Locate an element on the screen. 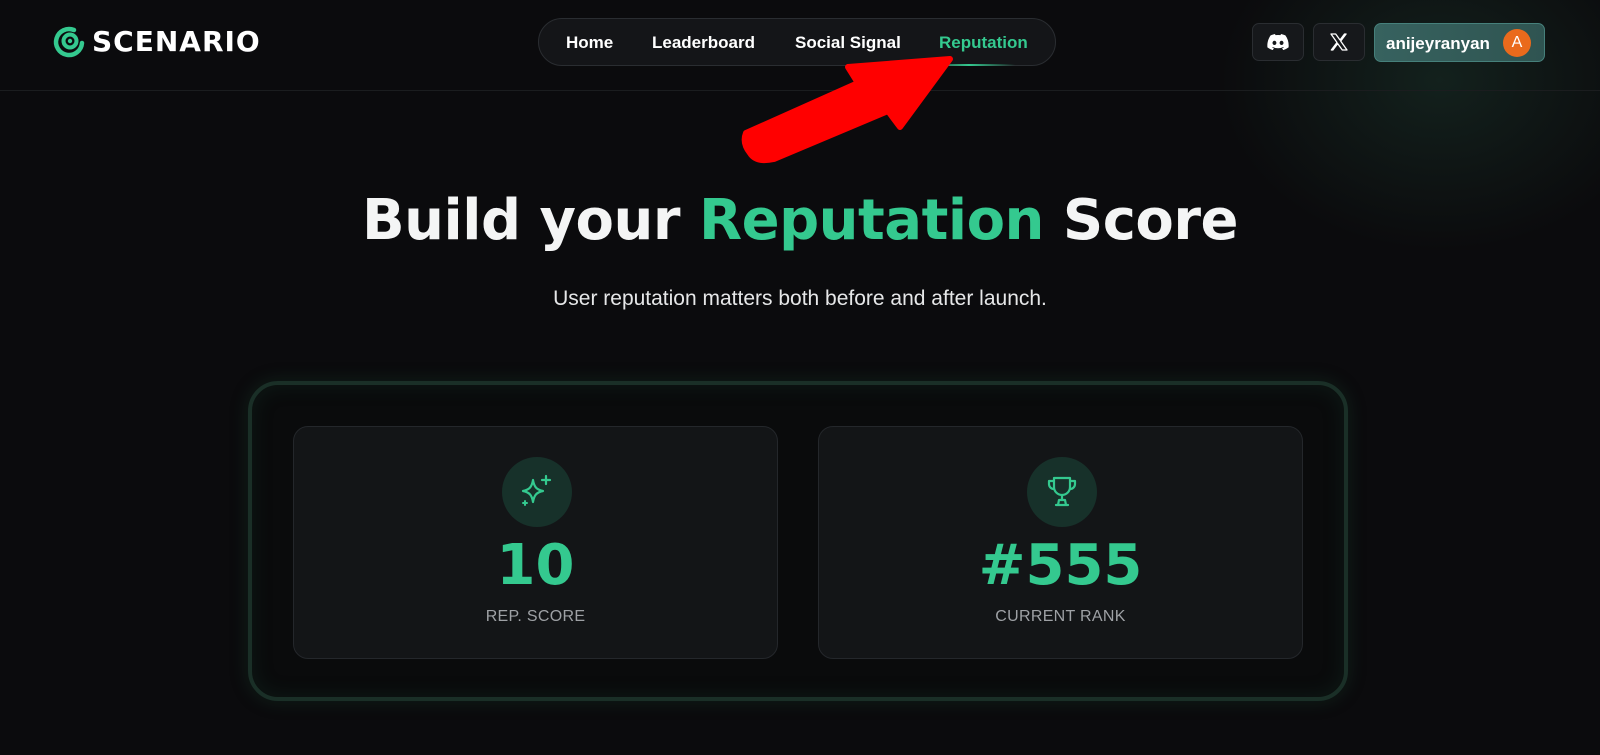  brand-logo: SCENARIO is located at coordinates (156, 41).